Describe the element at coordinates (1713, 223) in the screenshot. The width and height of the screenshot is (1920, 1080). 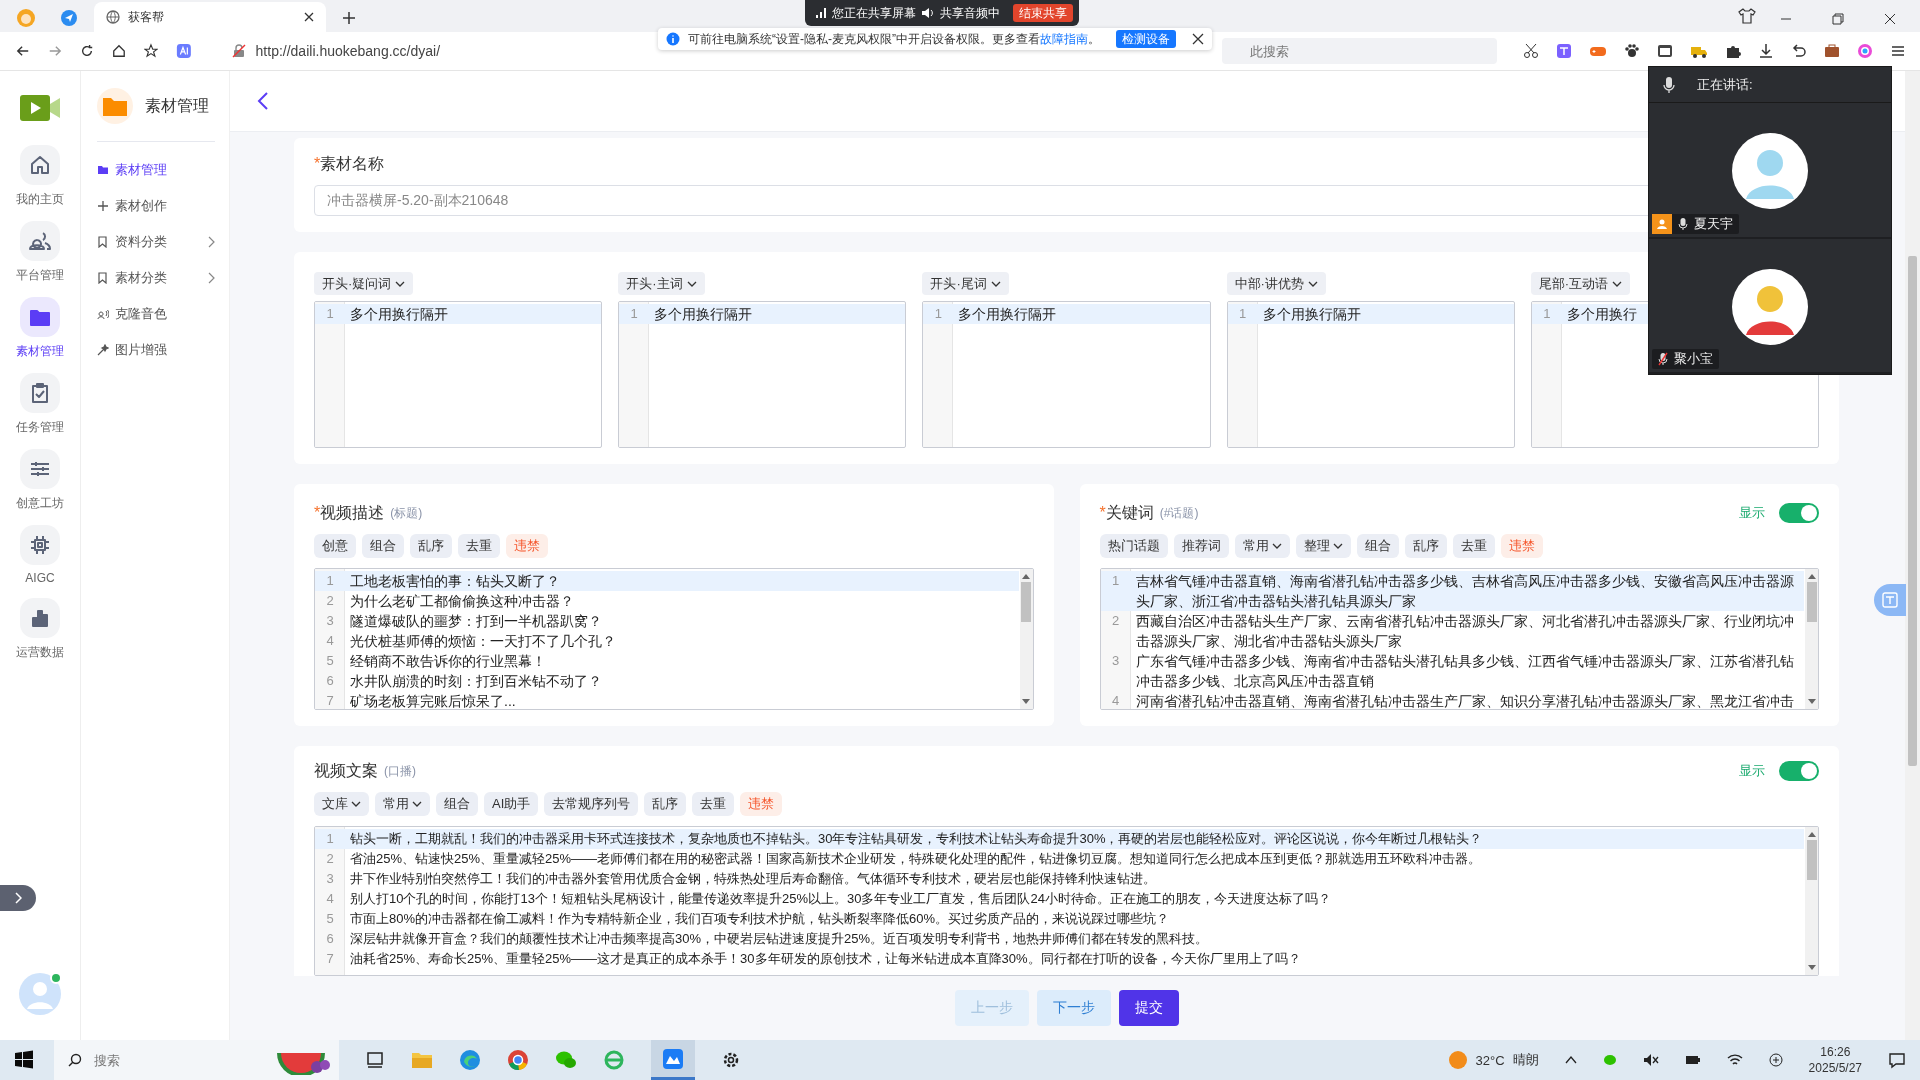
I see `participant-name: 夏天宇` at that location.